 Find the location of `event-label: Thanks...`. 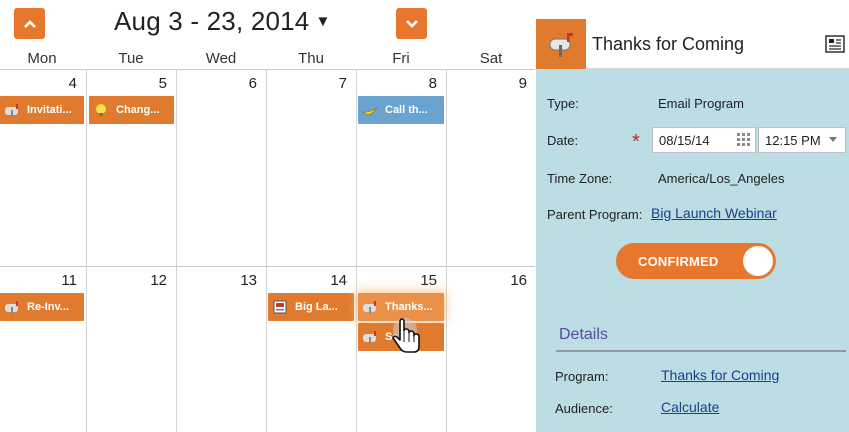

event-label: Thanks... is located at coordinates (409, 307).